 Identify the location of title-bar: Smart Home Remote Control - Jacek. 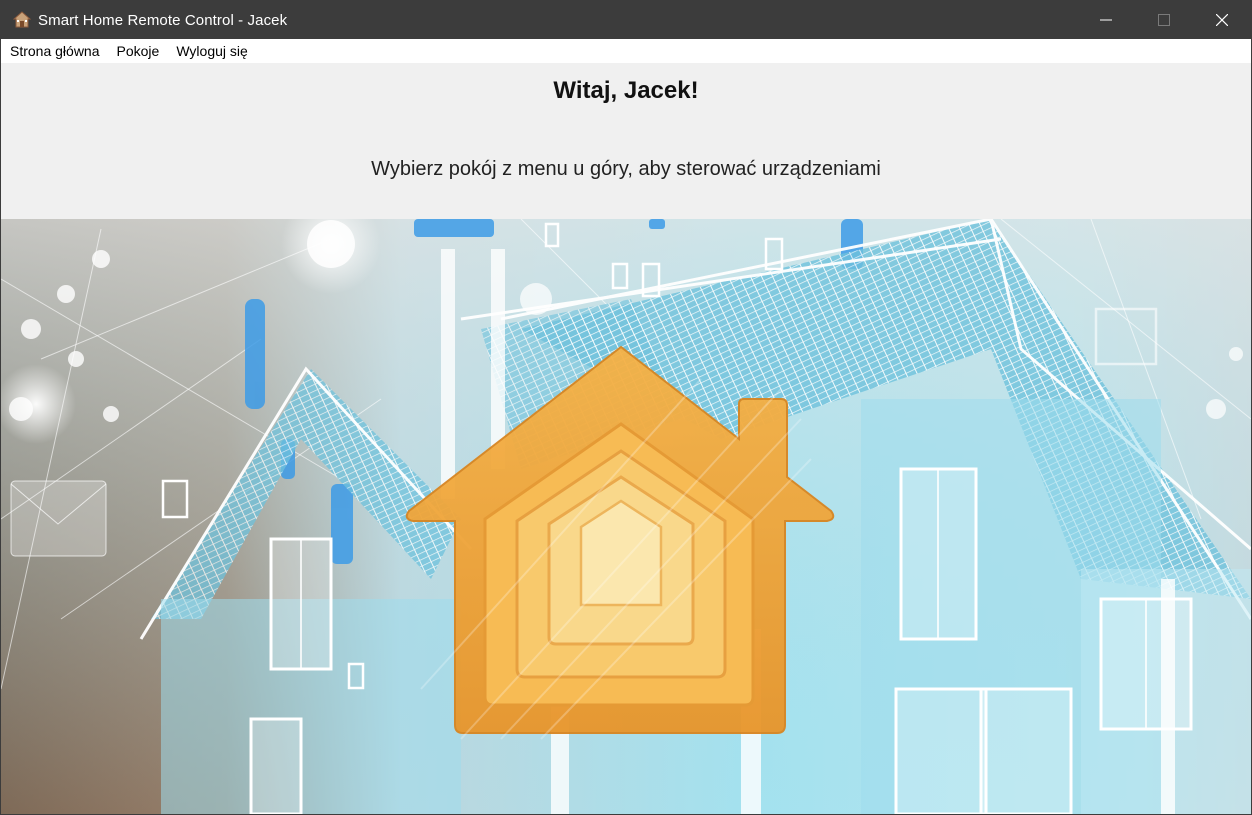
(626, 20).